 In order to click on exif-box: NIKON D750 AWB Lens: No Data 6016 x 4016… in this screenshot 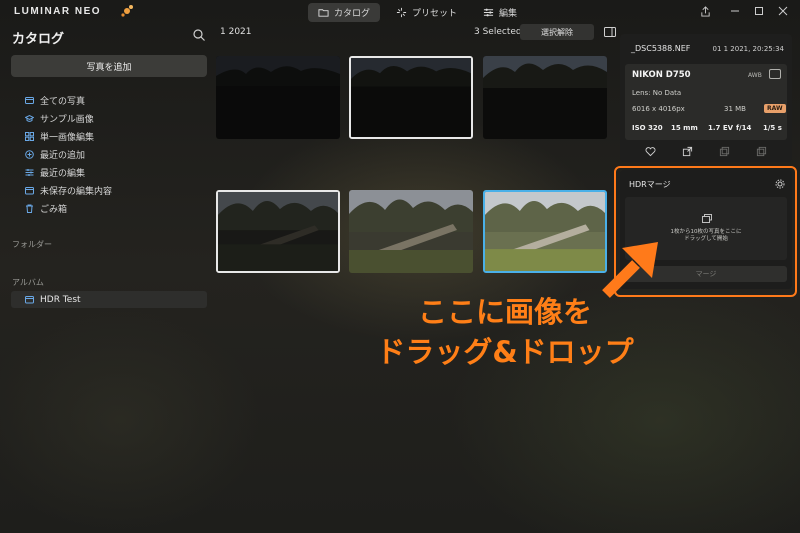, I will do `click(706, 102)`.